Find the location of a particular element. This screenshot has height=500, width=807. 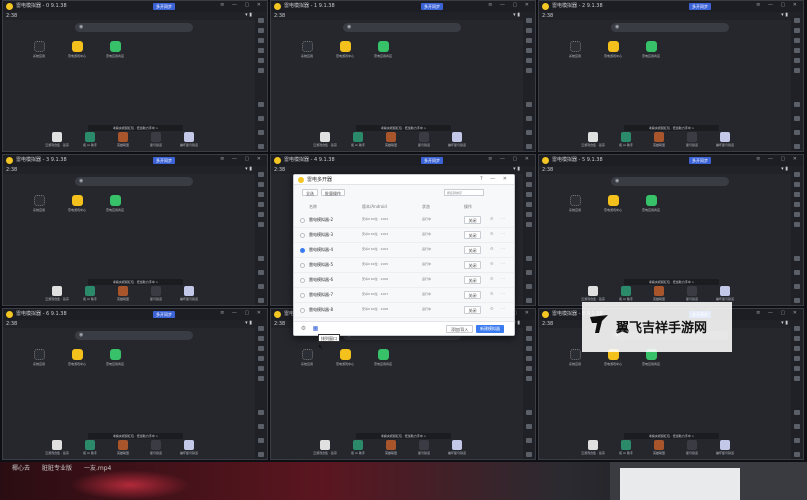

new-emulator-button: 新建模拟器 is located at coordinates (490, 329).